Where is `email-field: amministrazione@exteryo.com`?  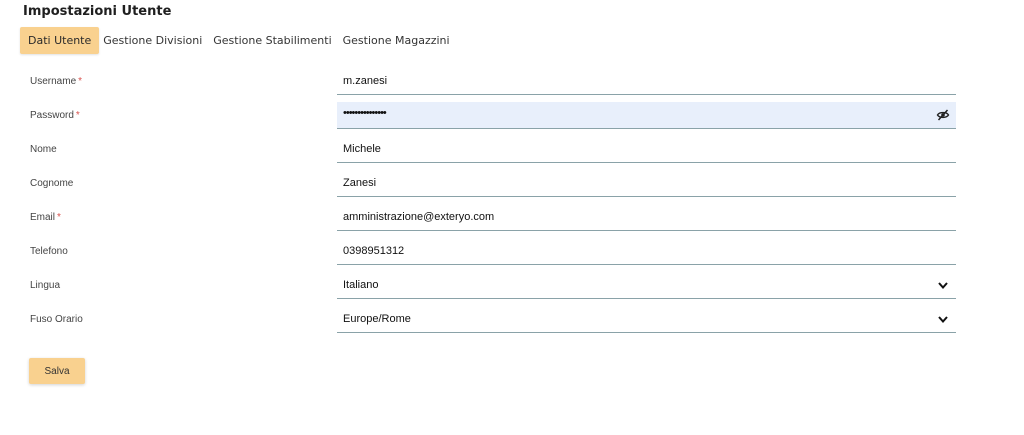 email-field: amministrazione@exteryo.com is located at coordinates (646, 217).